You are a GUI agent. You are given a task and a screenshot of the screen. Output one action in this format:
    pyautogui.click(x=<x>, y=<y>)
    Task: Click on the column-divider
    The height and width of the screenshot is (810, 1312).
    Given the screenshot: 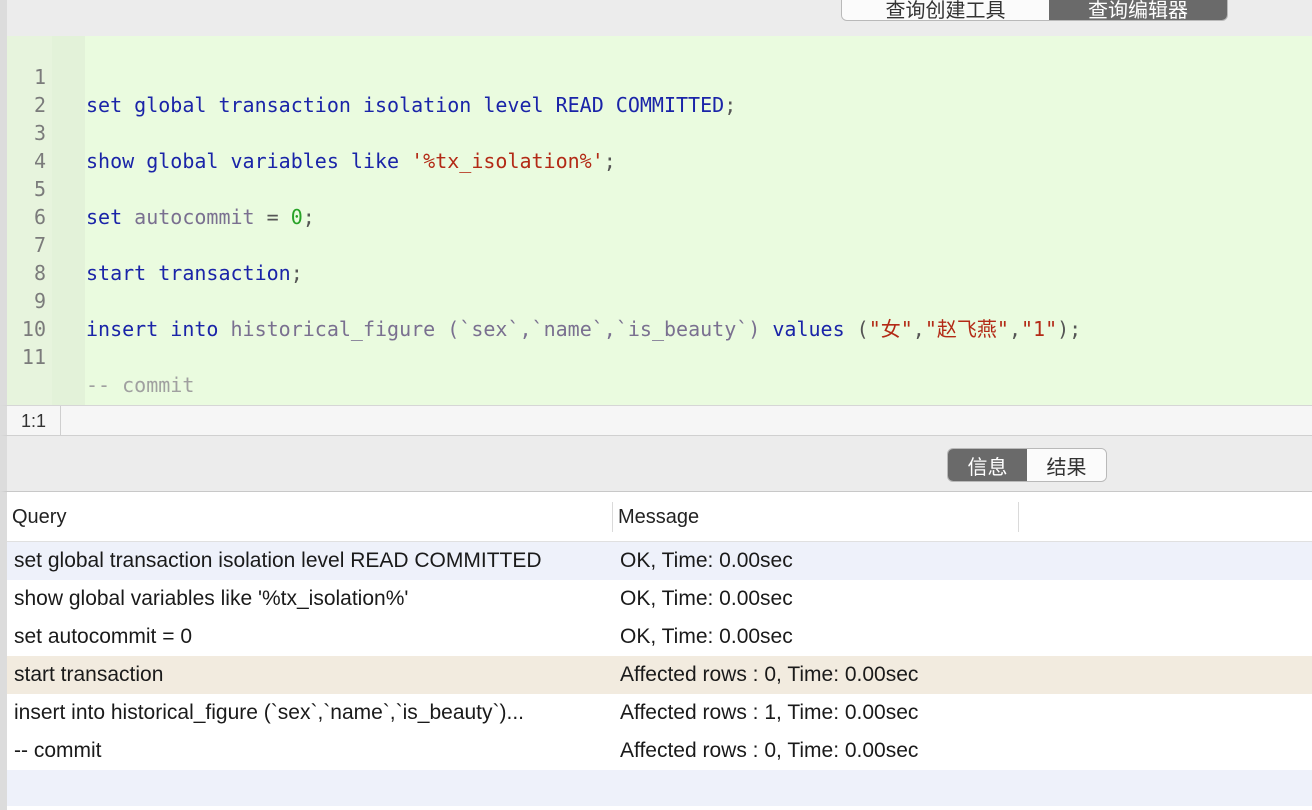 What is the action you would take?
    pyautogui.click(x=1018, y=517)
    